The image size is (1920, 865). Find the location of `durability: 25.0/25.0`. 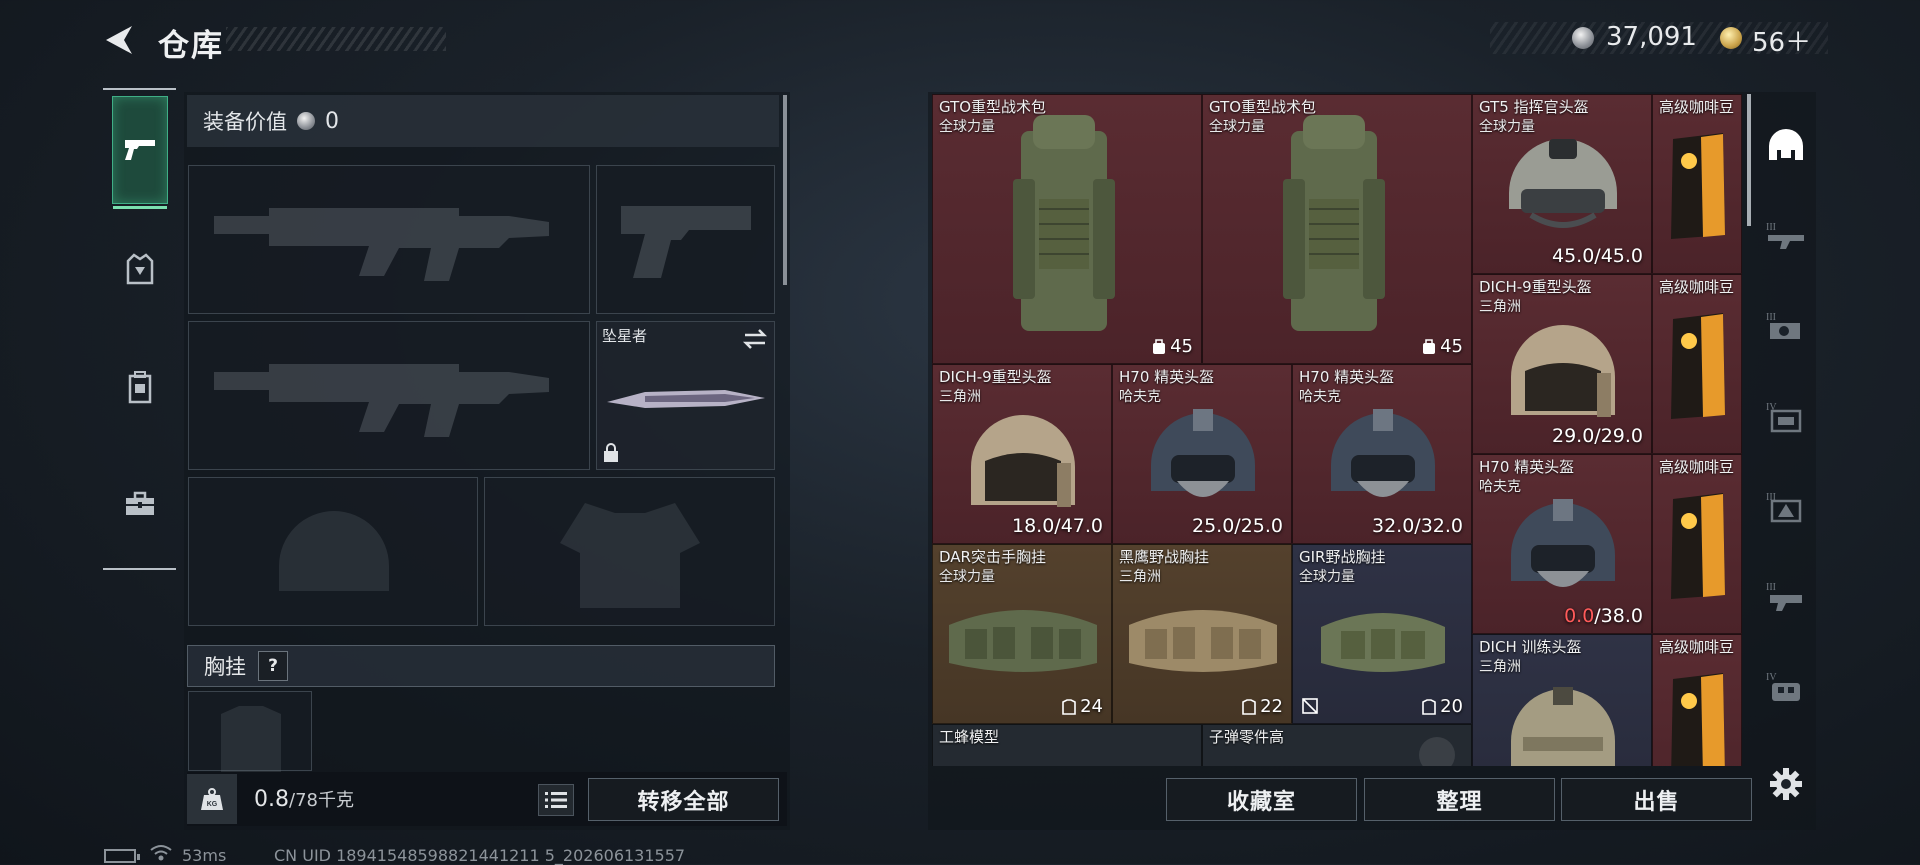

durability: 25.0/25.0 is located at coordinates (1237, 526).